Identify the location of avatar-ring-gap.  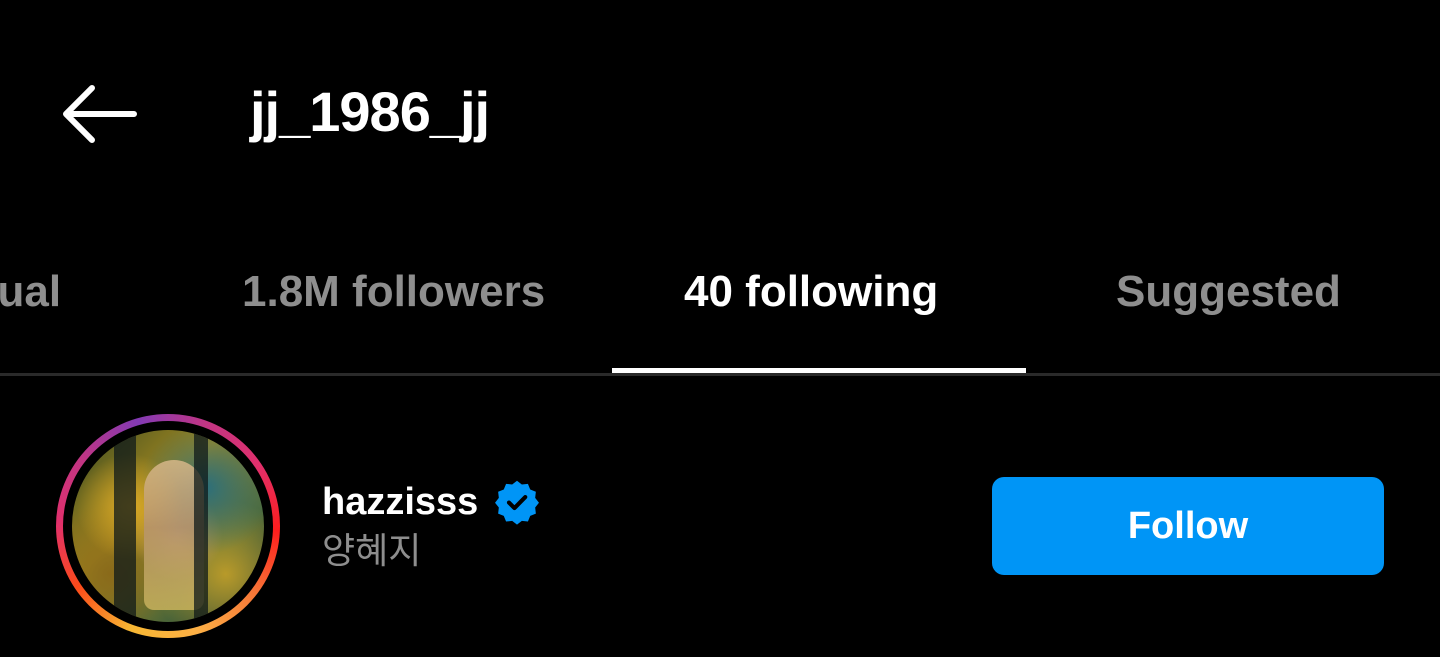
(168, 526).